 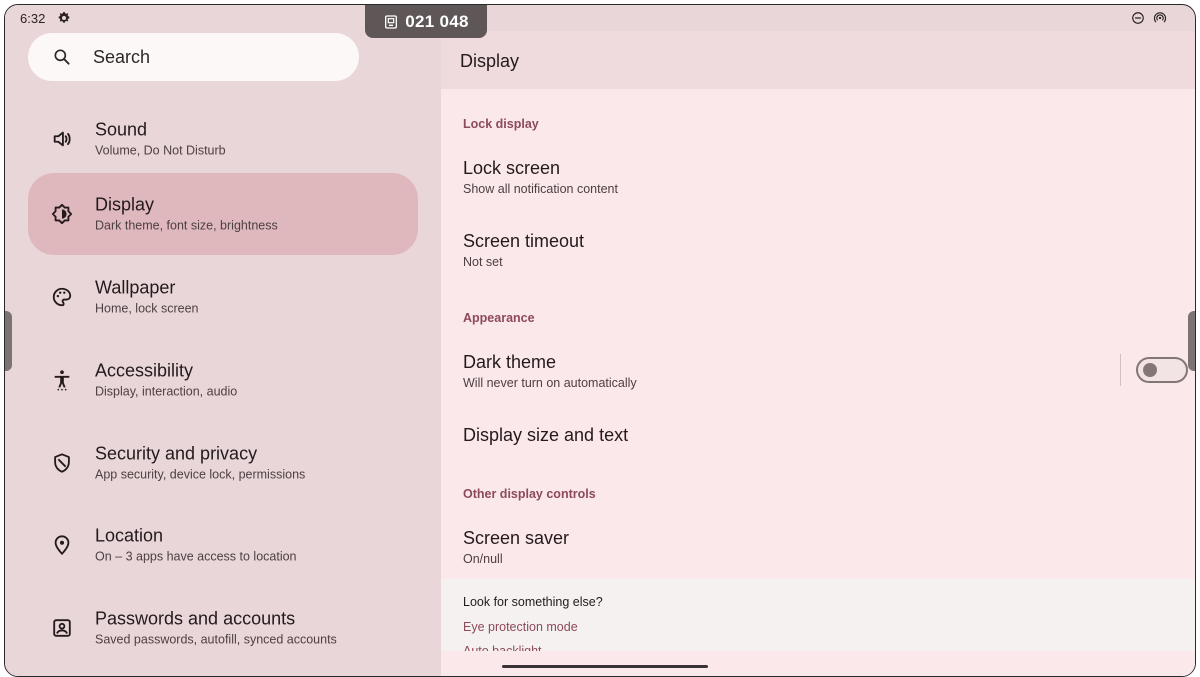 I want to click on sidebar-item-subtitle: Home, lock screen, so click(x=147, y=308).